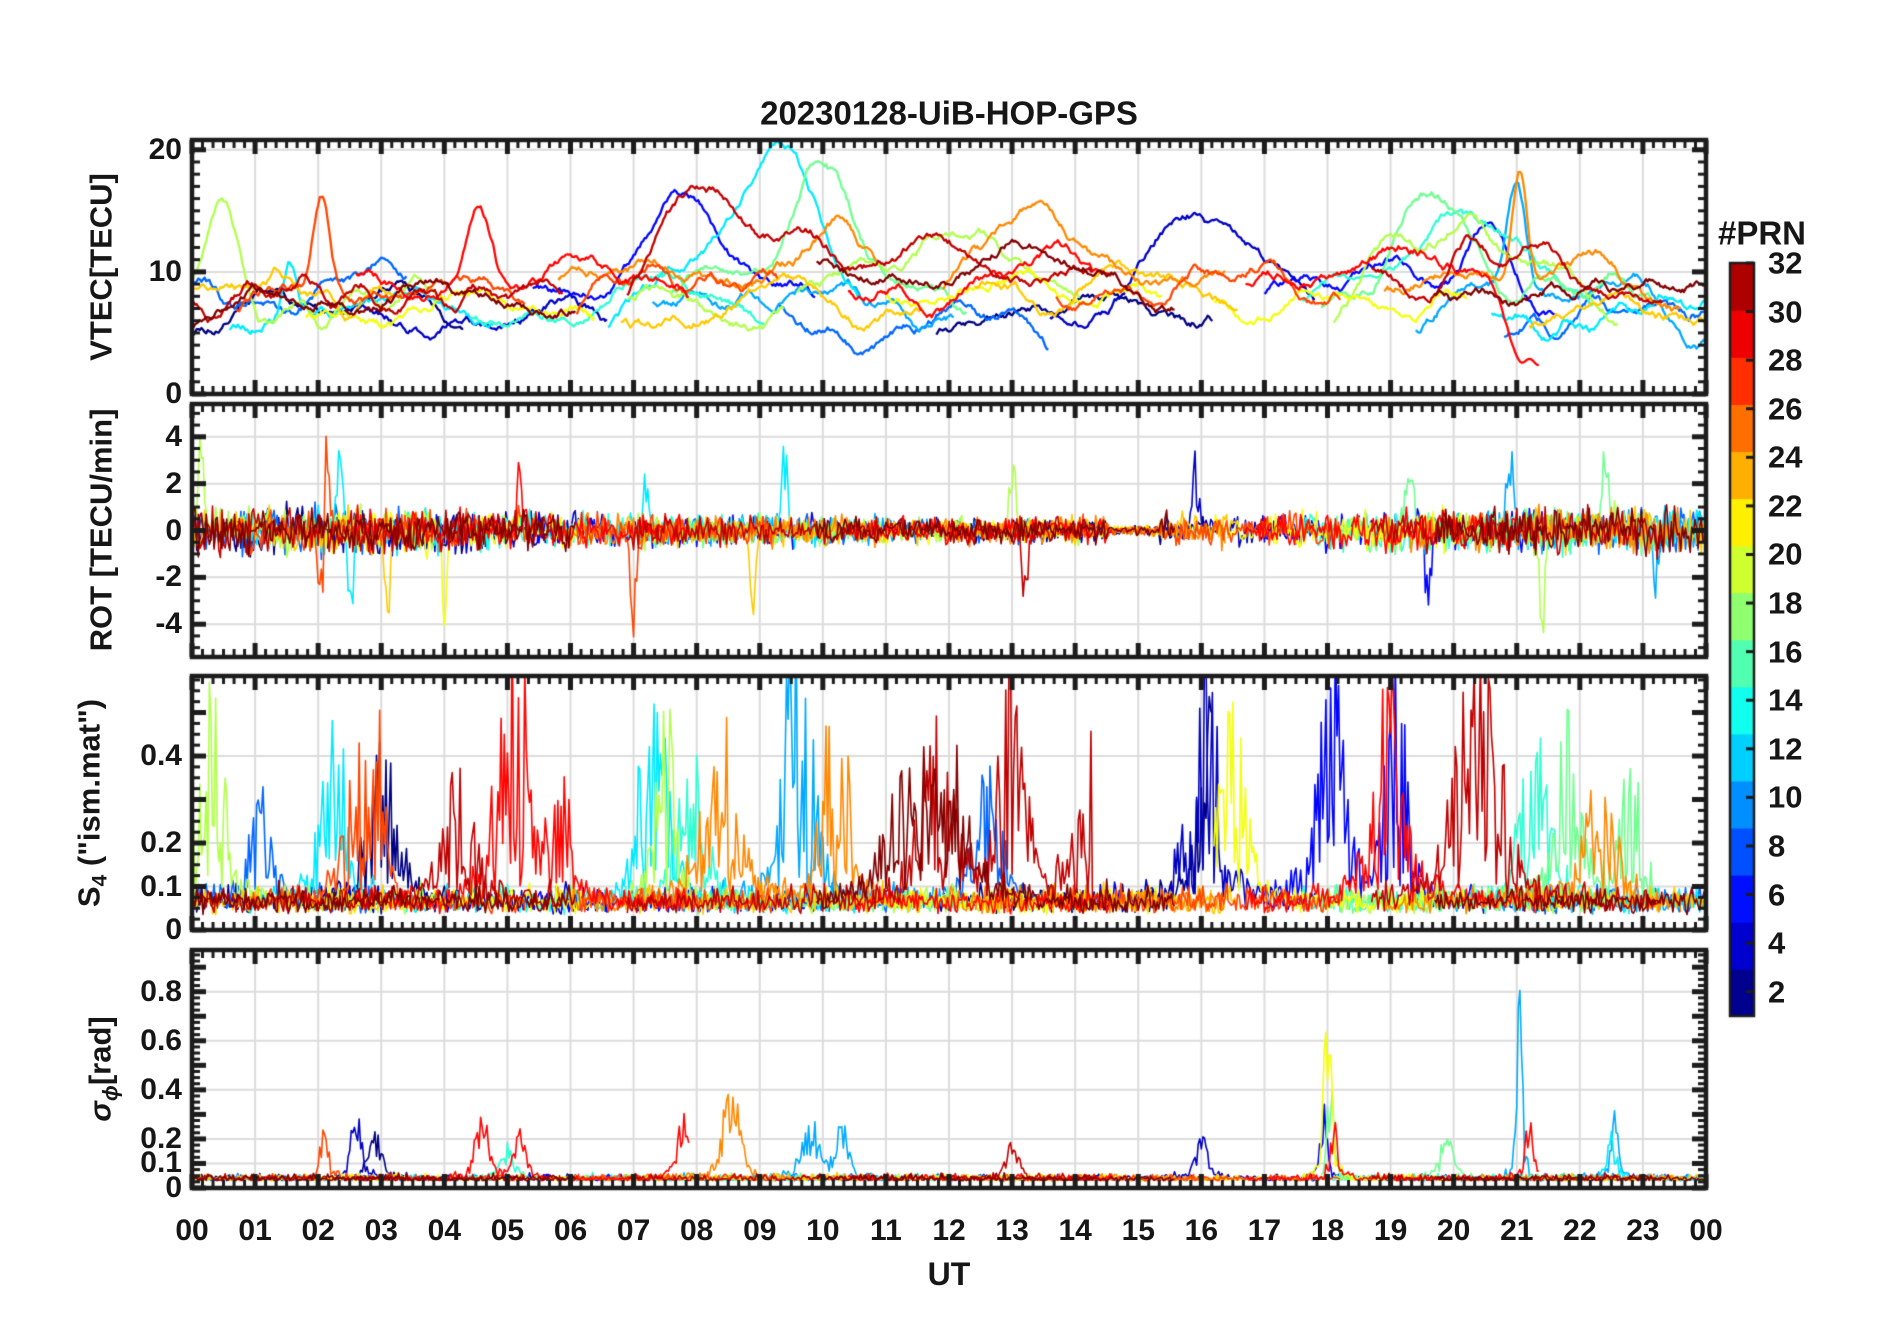 The image size is (1902, 1330). What do you see at coordinates (1580, 1230) in the screenshot?
I see `x-tick-label: 22` at bounding box center [1580, 1230].